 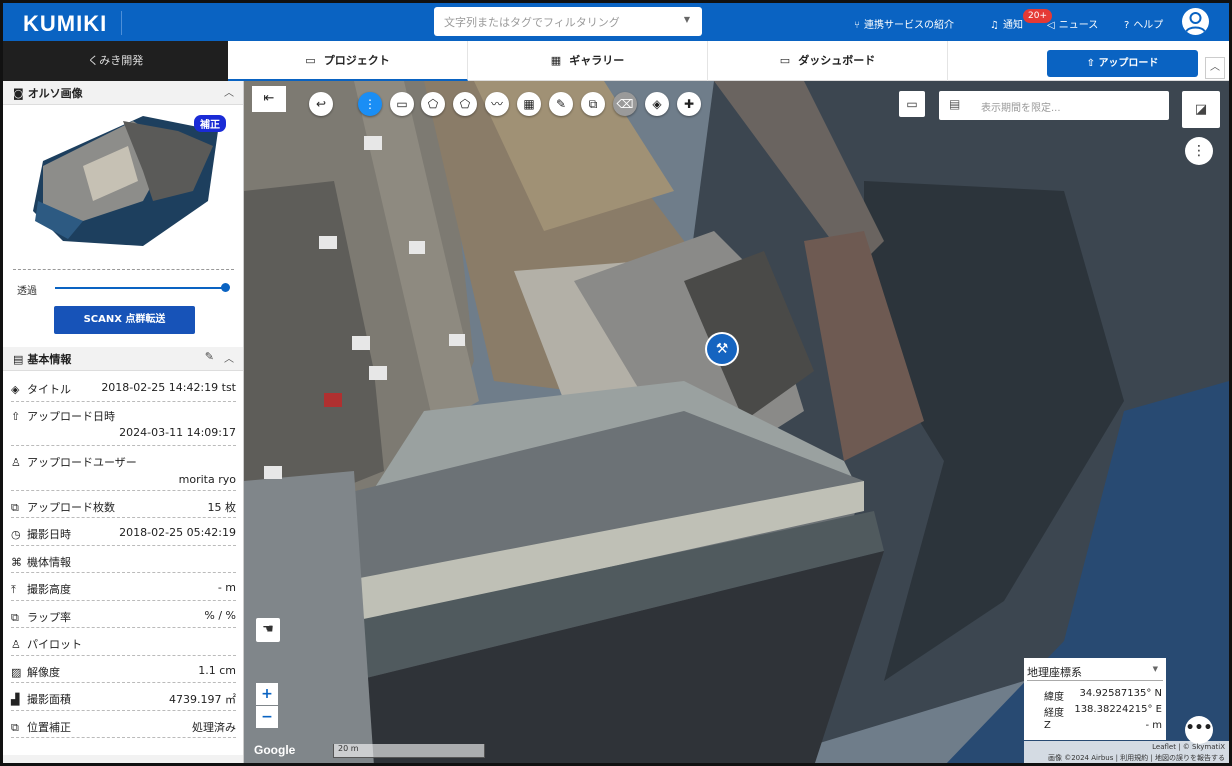 I want to click on layers-icon: ⧉, so click(x=593, y=104).